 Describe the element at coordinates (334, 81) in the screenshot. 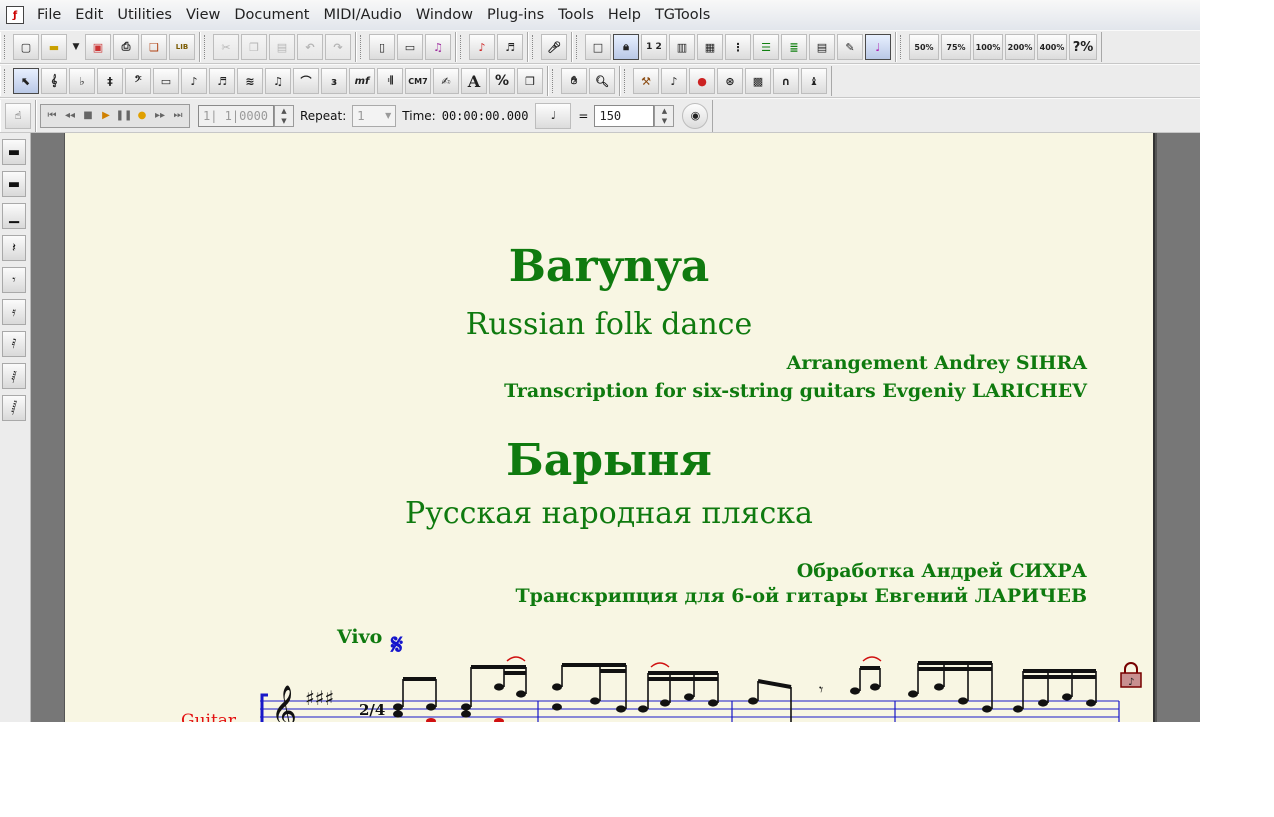

I see `articulation-tool-icon: ɜ` at that location.